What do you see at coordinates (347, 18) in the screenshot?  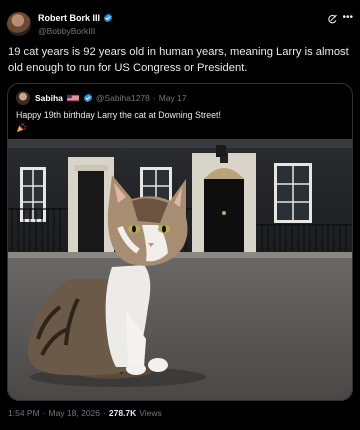 I see `more-icon: •••` at bounding box center [347, 18].